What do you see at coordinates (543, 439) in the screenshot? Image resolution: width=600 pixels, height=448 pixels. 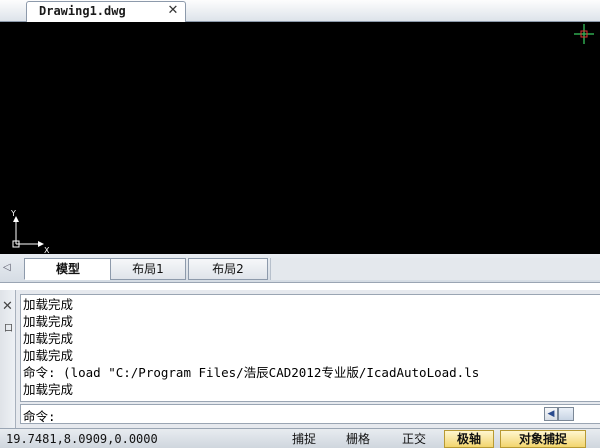 I see `object-snap-toggle-button: 对象捕捉` at bounding box center [543, 439].